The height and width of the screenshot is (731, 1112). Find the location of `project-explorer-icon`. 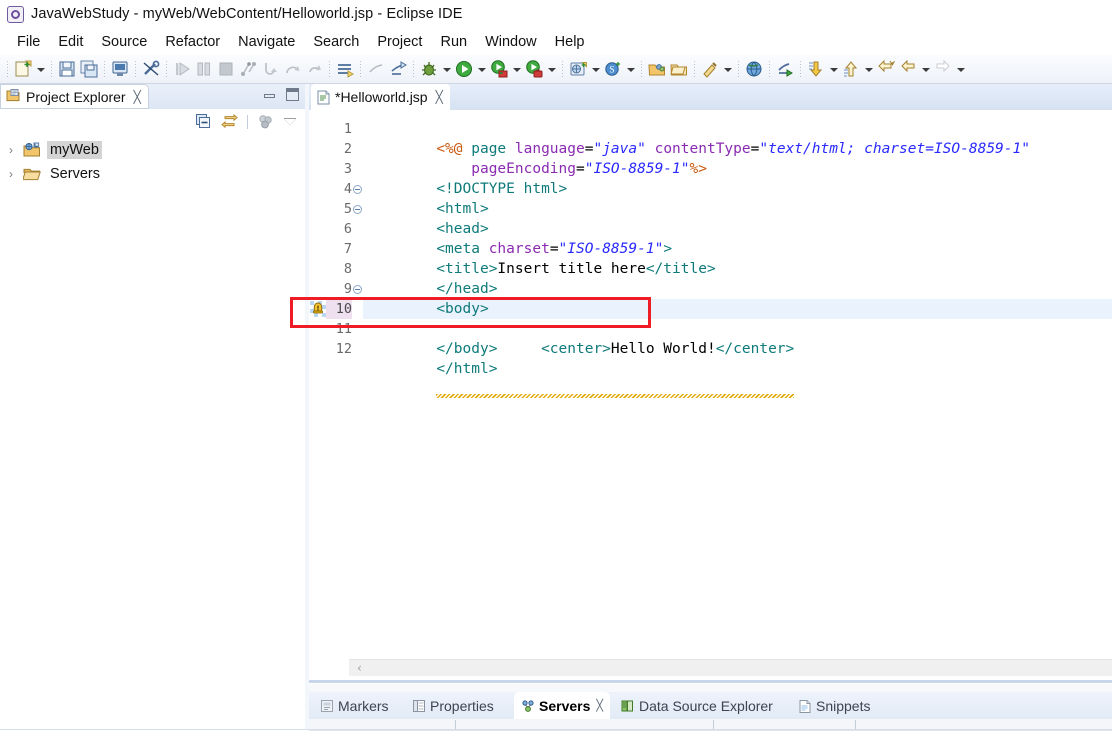

project-explorer-icon is located at coordinates (13, 97).